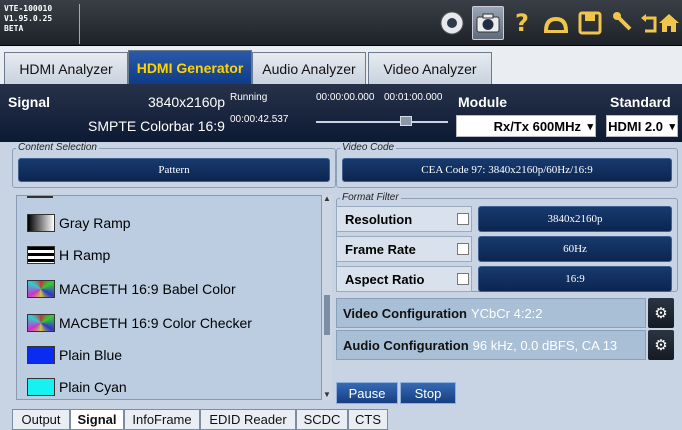 This screenshot has height=430, width=682. Describe the element at coordinates (624, 23) in the screenshot. I see `wrench-icon` at that location.